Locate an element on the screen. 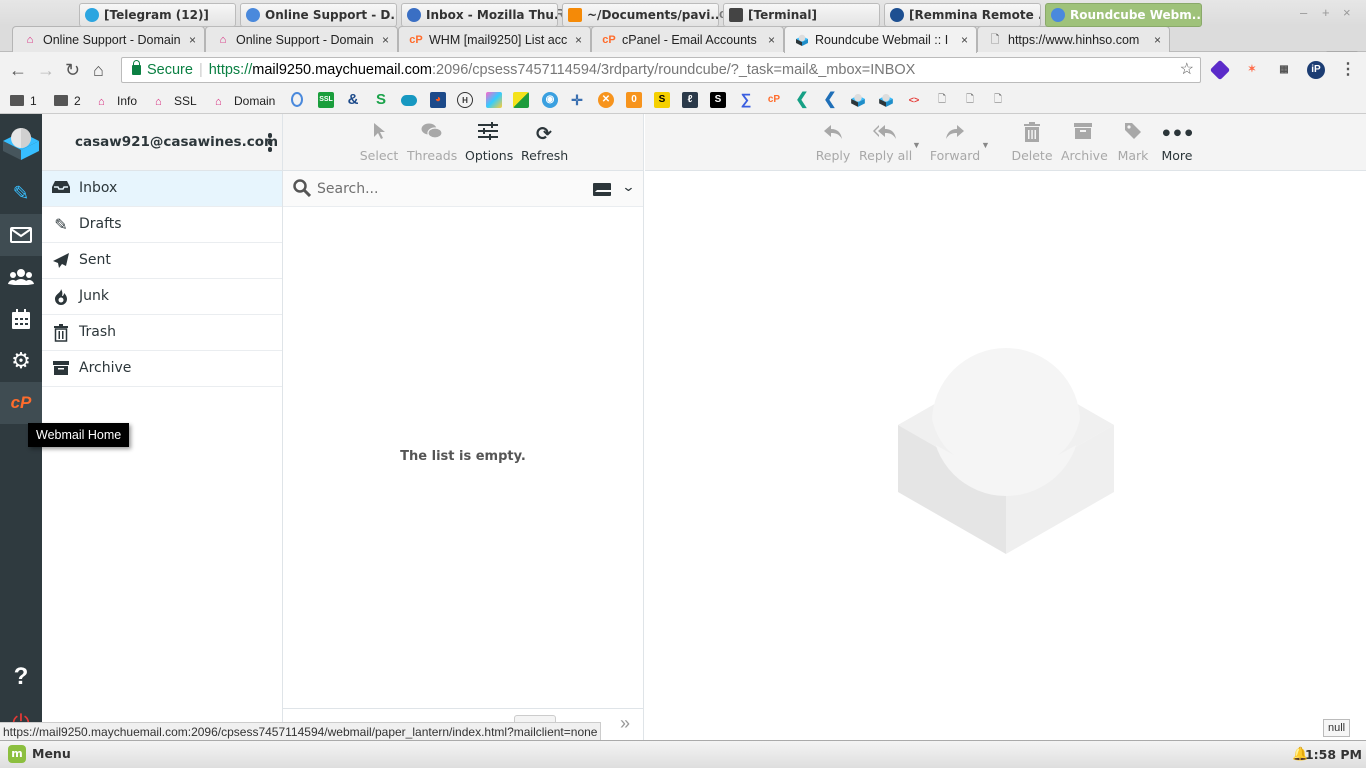 The width and height of the screenshot is (1366, 768). extension-icon: ✶ is located at coordinates (1252, 70).